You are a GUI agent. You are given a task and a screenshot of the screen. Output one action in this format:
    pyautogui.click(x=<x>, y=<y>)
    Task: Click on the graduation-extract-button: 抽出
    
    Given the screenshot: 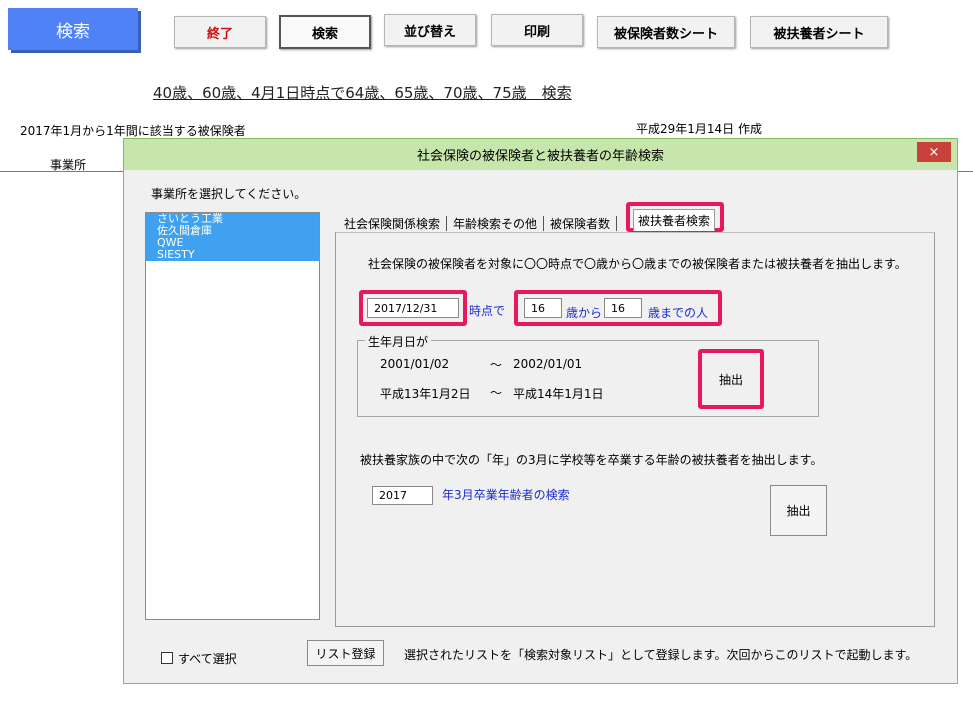 What is the action you would take?
    pyautogui.click(x=798, y=510)
    